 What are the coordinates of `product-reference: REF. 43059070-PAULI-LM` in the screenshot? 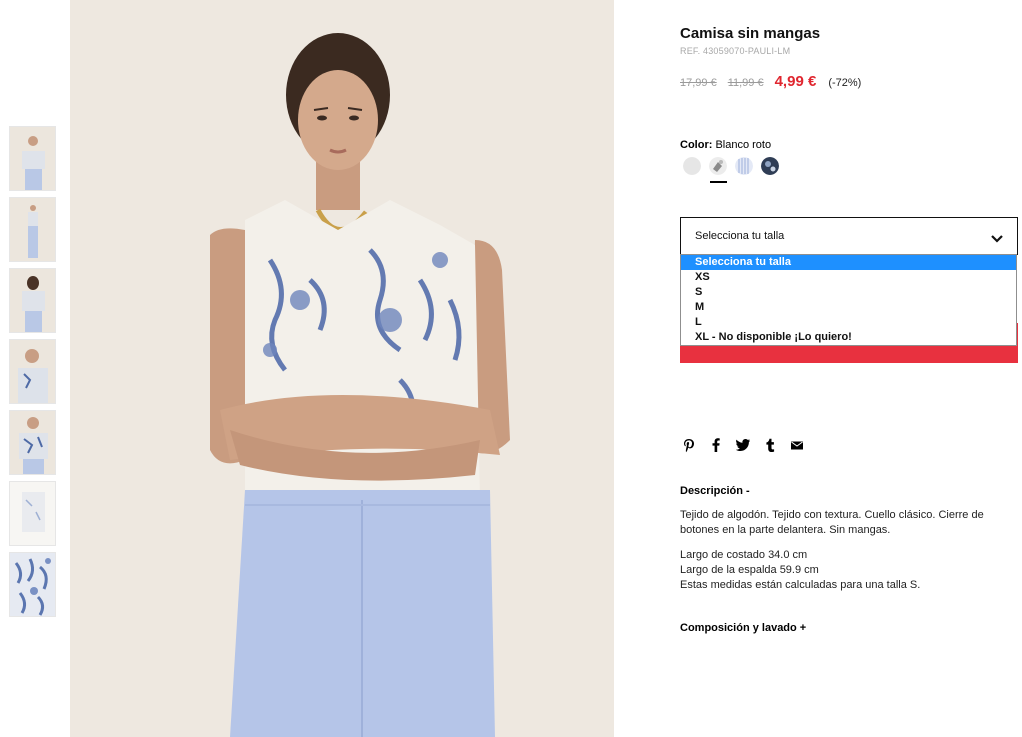 It's located at (735, 51).